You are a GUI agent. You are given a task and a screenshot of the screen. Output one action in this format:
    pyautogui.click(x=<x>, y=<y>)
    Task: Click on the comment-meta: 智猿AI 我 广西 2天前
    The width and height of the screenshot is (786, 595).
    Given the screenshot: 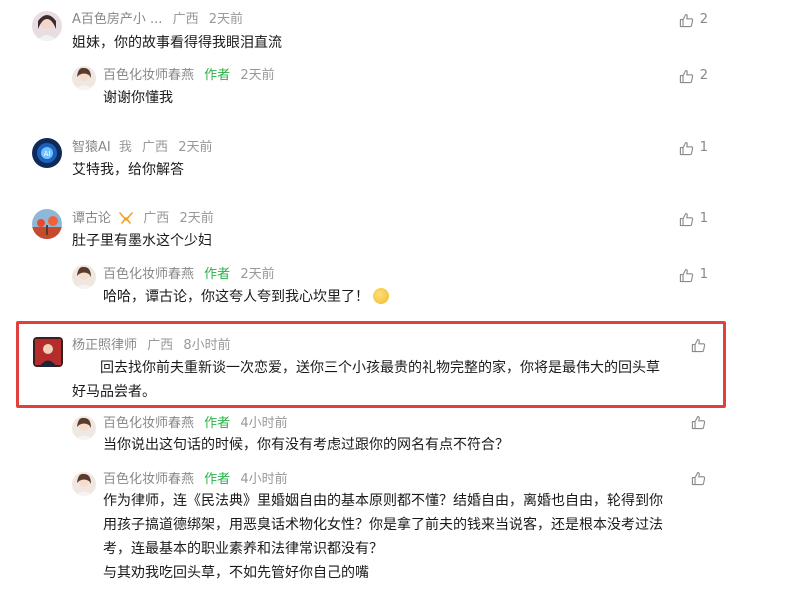 What is the action you would take?
    pyautogui.click(x=142, y=148)
    